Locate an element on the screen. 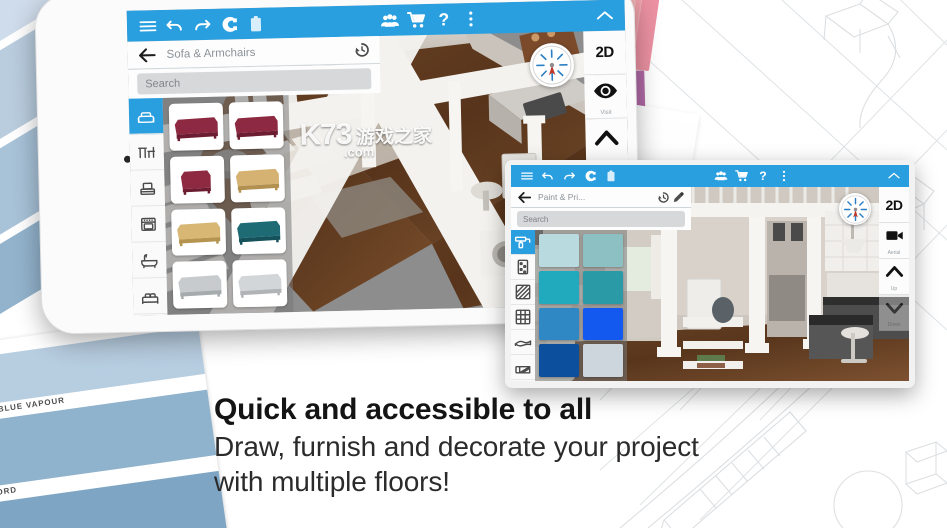 Image resolution: width=947 pixels, height=528 pixels. watermark: K73 游戏之家 .com is located at coordinates (379, 138).